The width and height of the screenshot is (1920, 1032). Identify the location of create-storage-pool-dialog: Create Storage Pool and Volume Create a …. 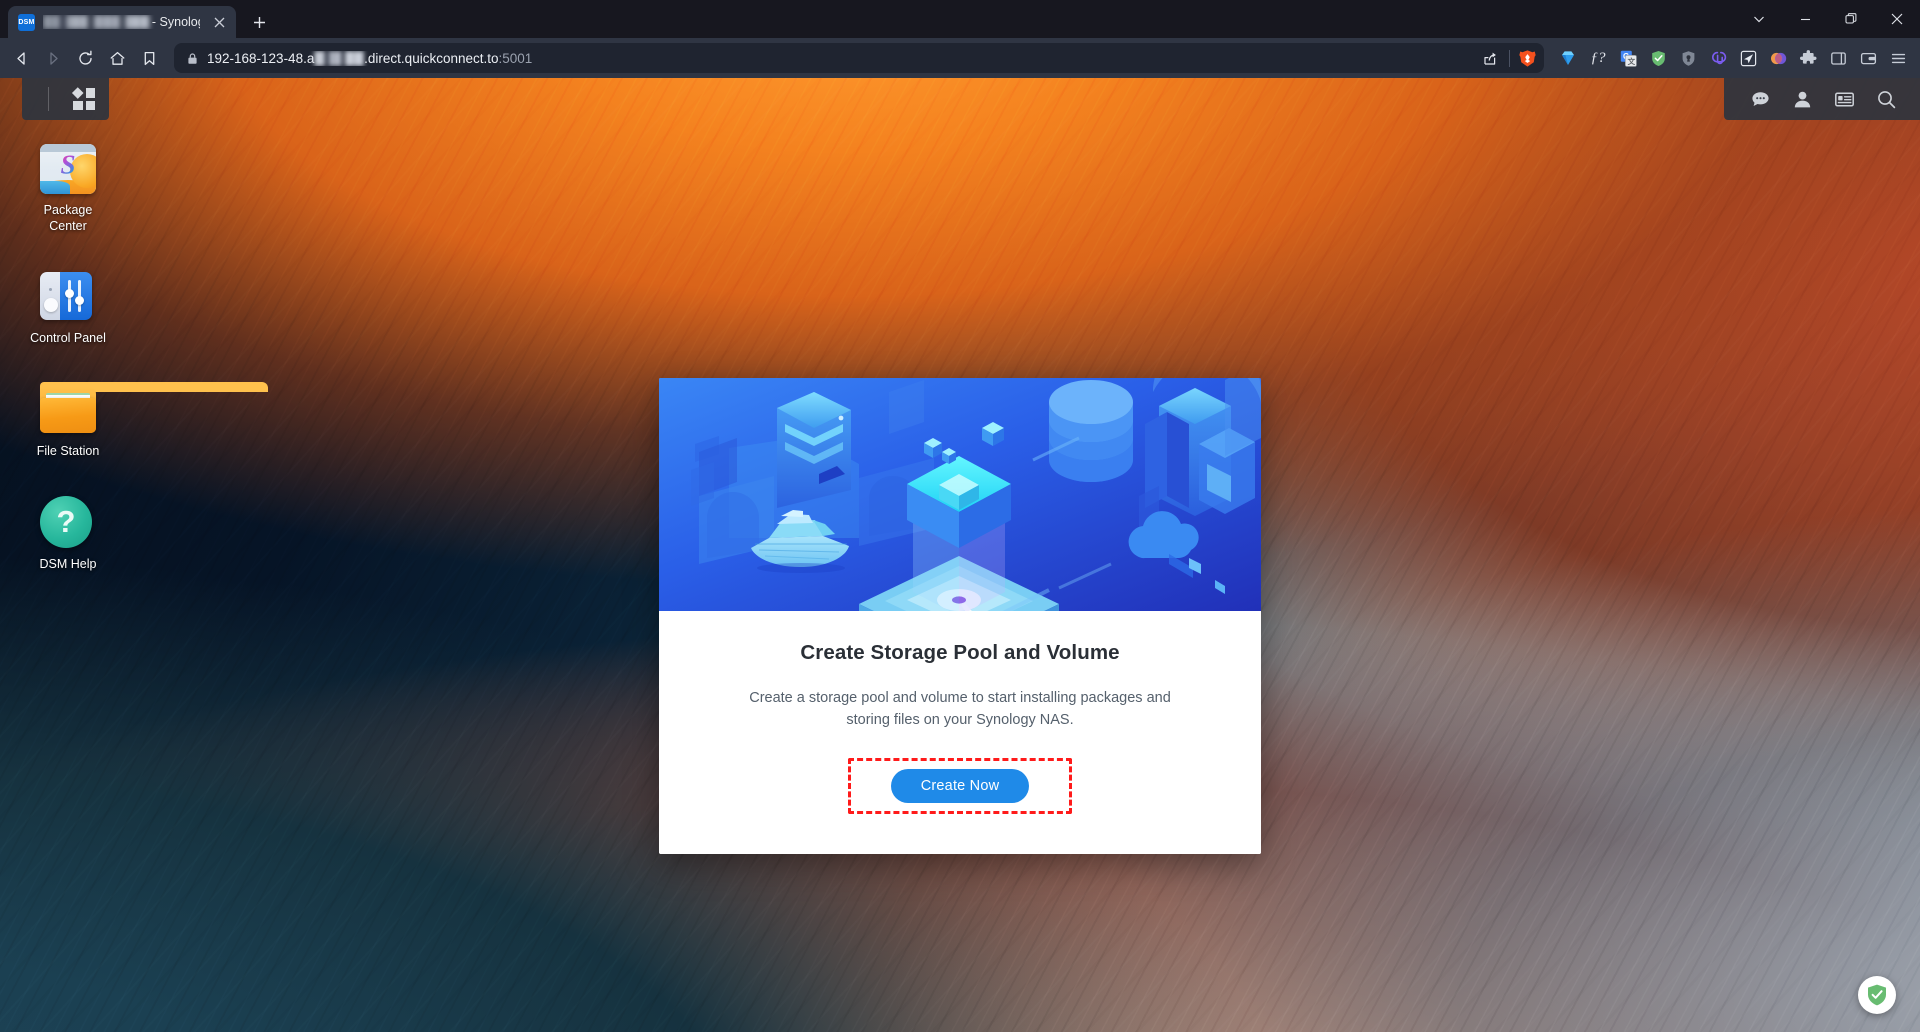
(960, 616).